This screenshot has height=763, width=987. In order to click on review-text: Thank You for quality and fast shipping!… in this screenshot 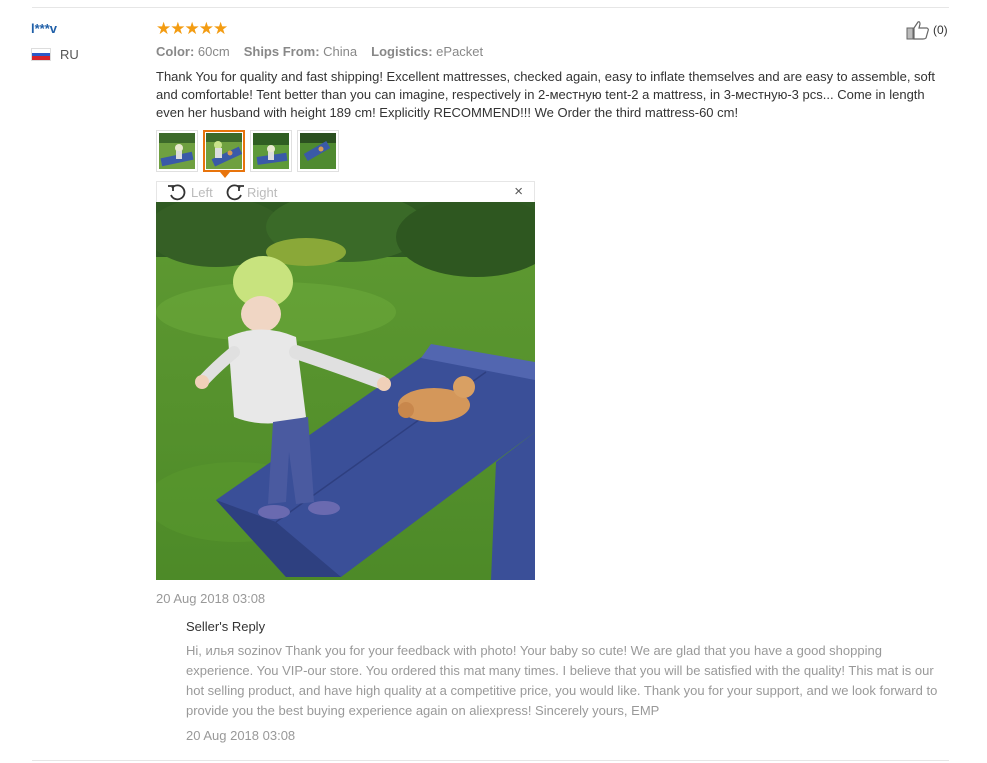, I will do `click(545, 94)`.